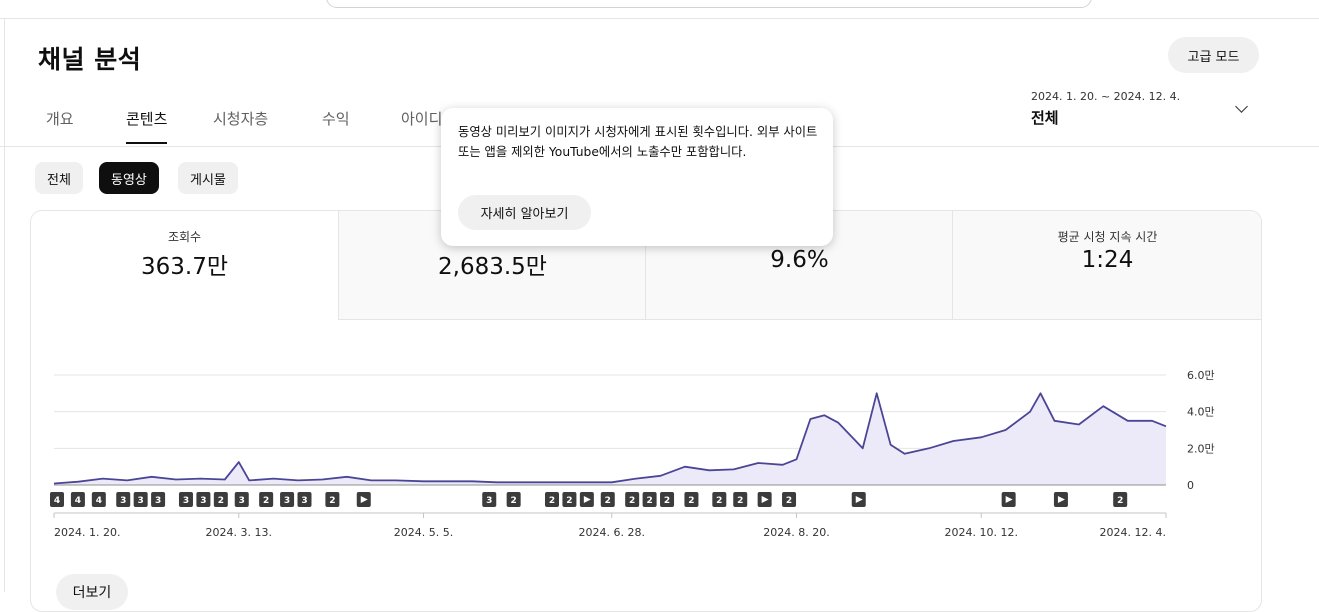  What do you see at coordinates (524, 212) in the screenshot?
I see `learn-more-button: 자세히 알아보기` at bounding box center [524, 212].